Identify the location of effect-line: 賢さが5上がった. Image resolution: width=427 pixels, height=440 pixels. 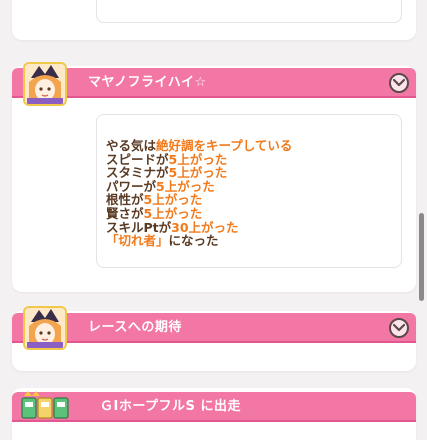
(199, 214).